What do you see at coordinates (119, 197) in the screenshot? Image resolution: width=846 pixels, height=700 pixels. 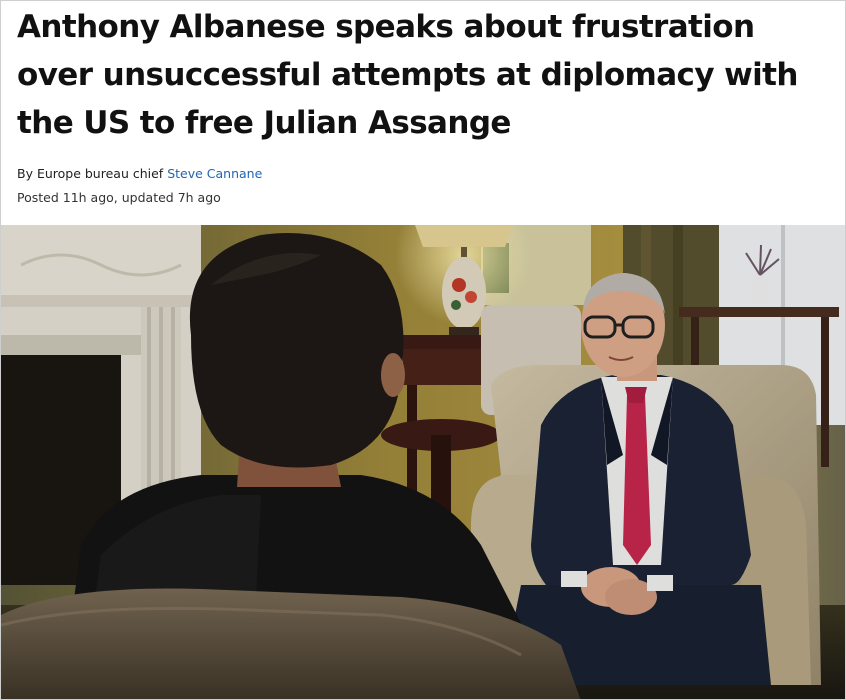 I see `posted-timestamp: Posted 11h ago, updated 7h ago` at bounding box center [119, 197].